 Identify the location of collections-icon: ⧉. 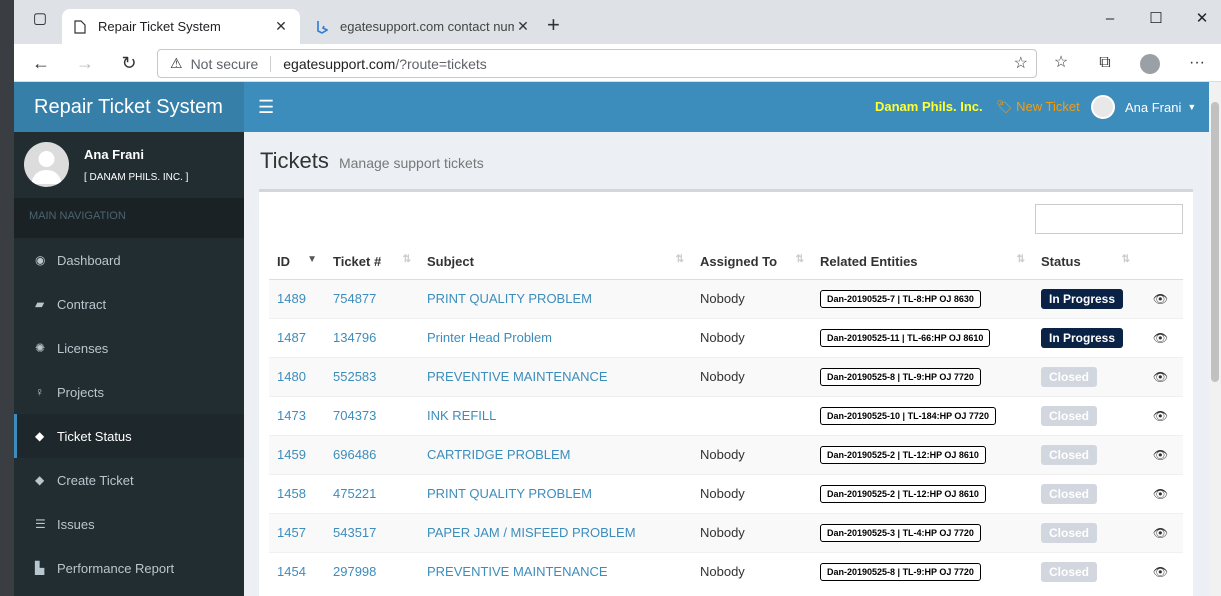
(1105, 63).